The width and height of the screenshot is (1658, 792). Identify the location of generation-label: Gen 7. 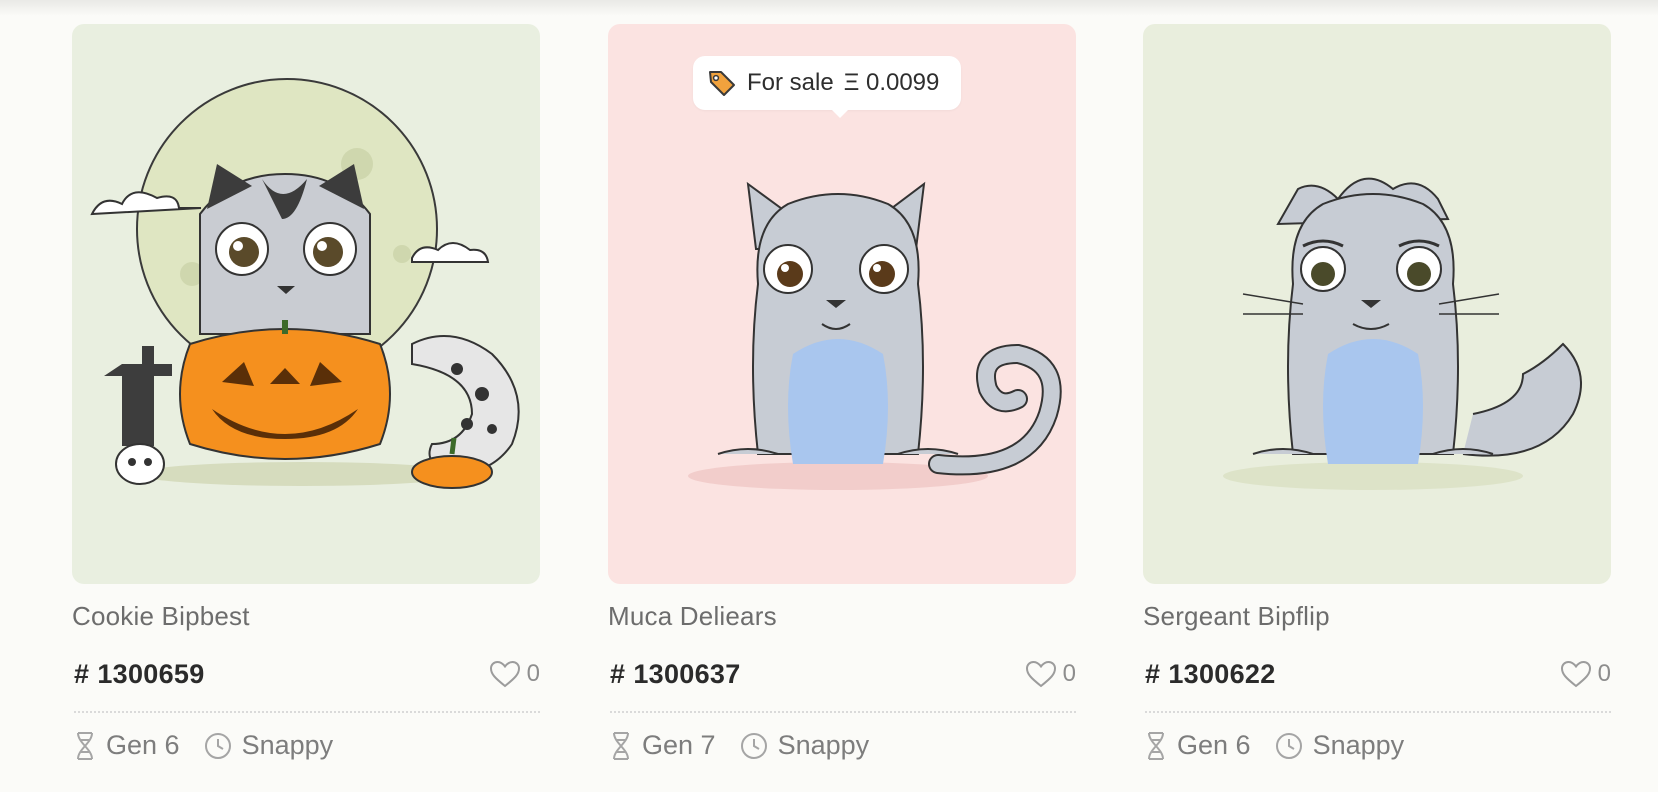
(679, 745).